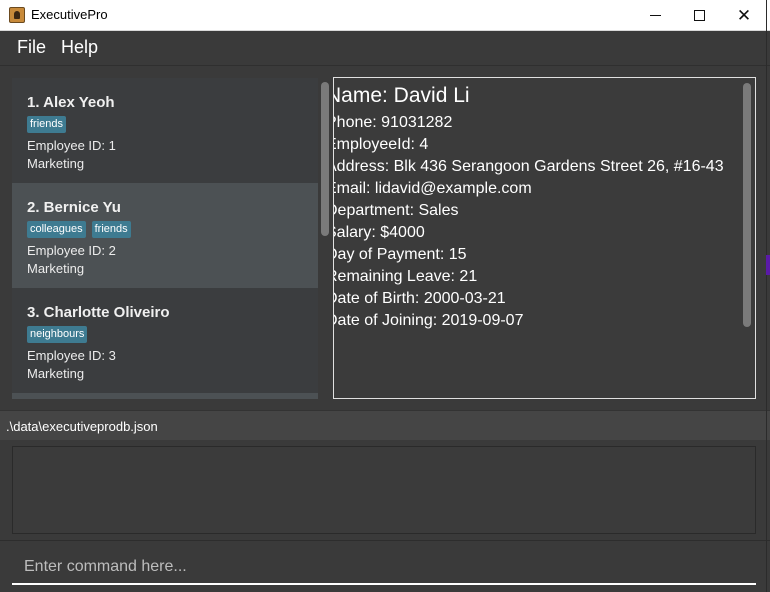  I want to click on detail-salary: Salary: $4000, so click(379, 232).